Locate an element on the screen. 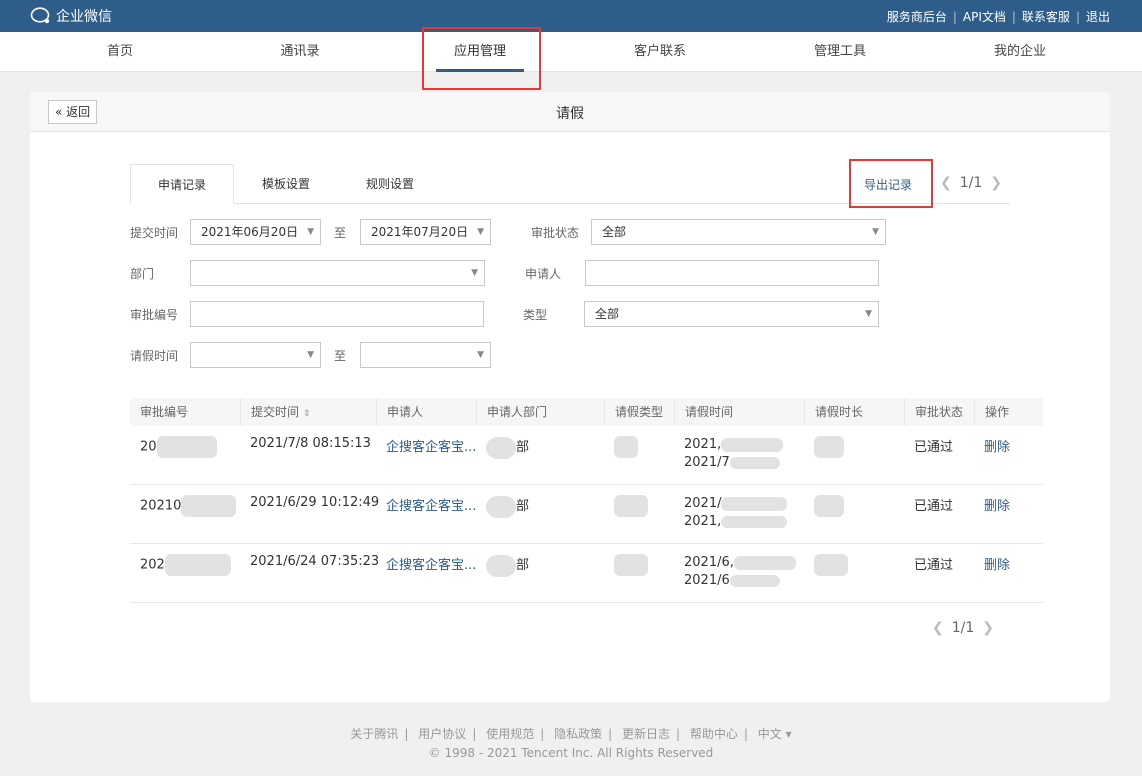  wecom-logo-icon is located at coordinates (40, 15).